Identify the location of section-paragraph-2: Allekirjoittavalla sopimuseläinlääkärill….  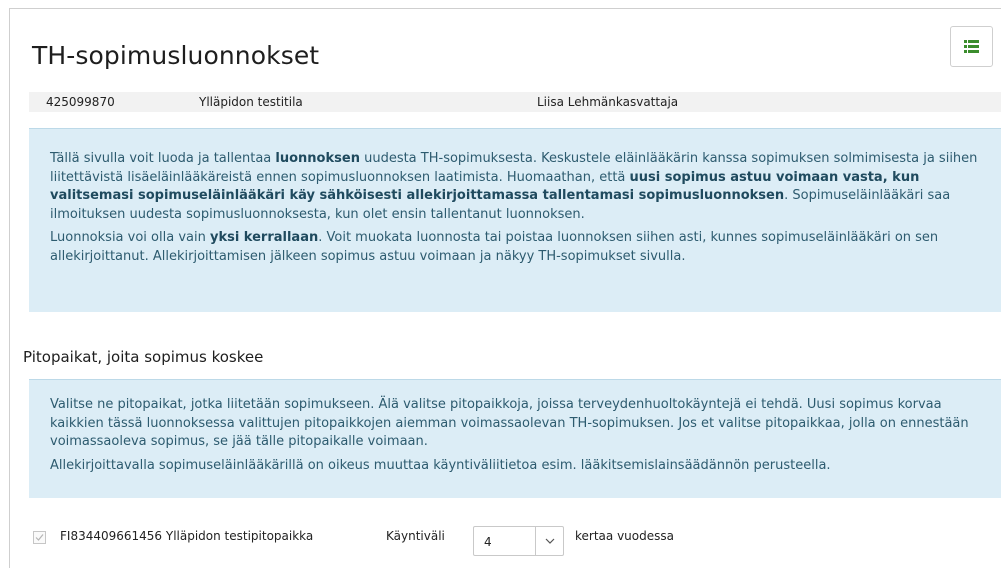
(440, 465).